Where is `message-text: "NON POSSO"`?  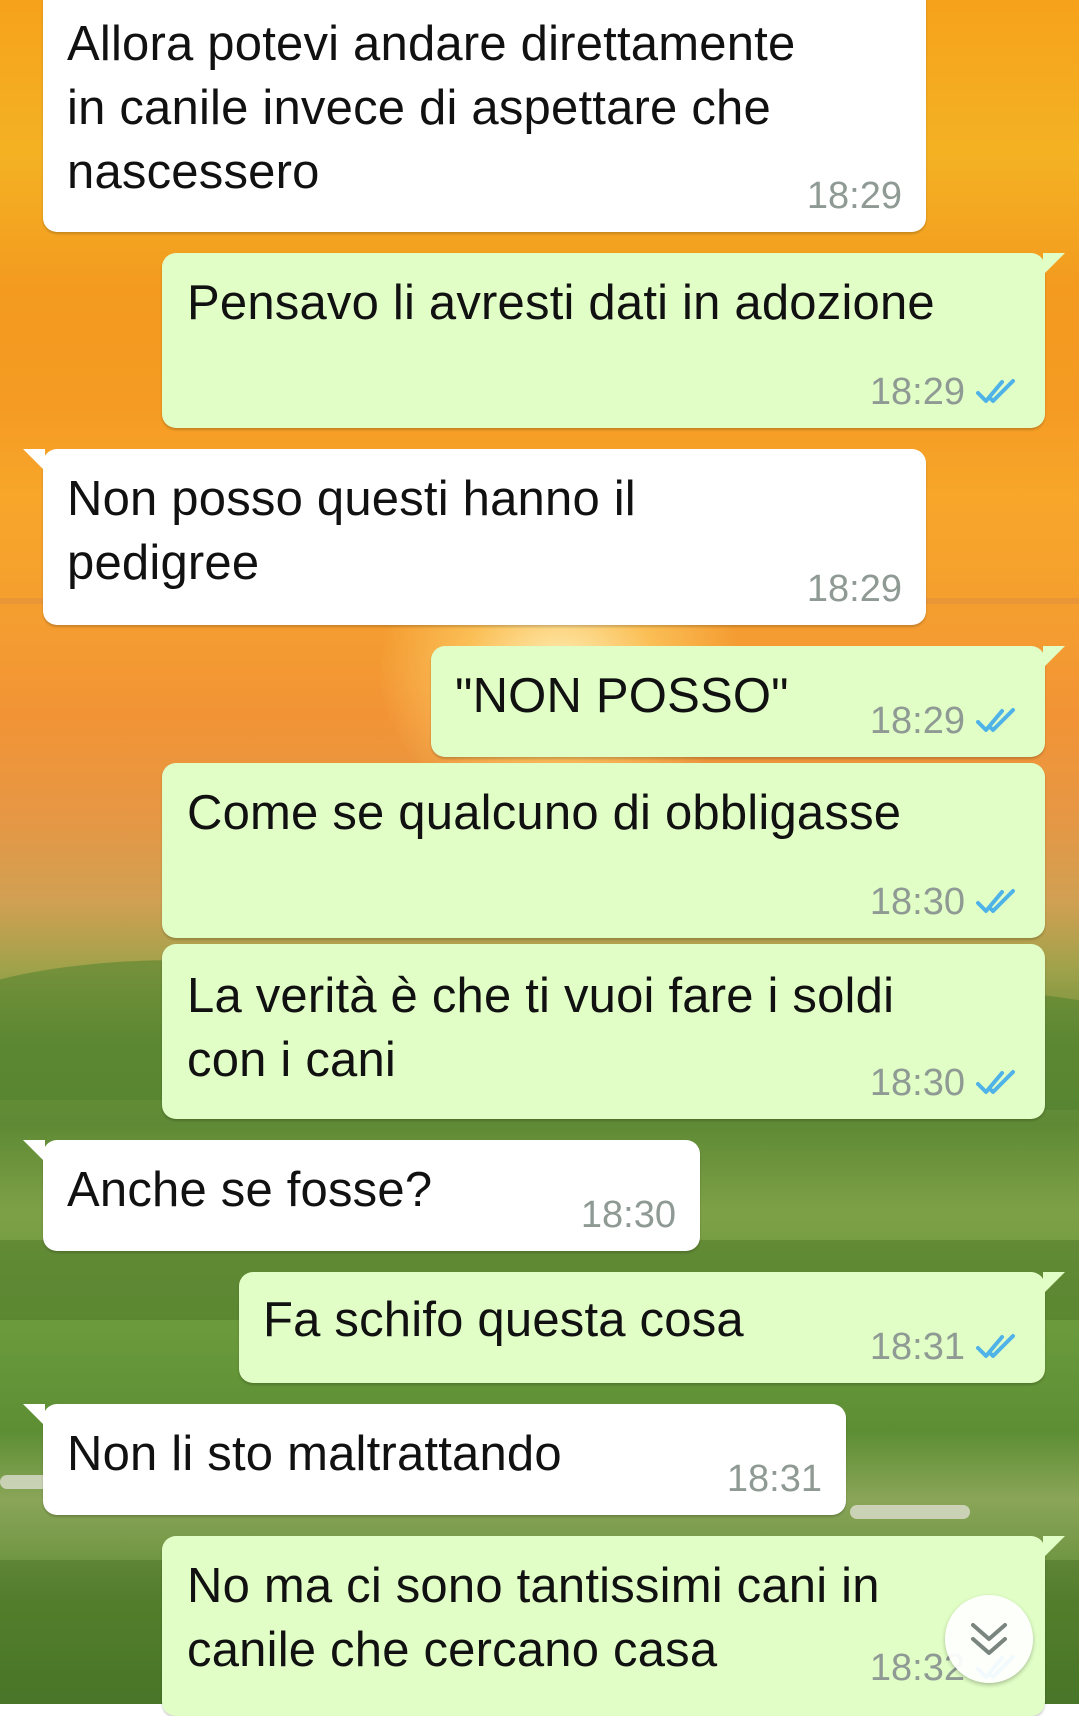
message-text: "NON POSSO" is located at coordinates (622, 696).